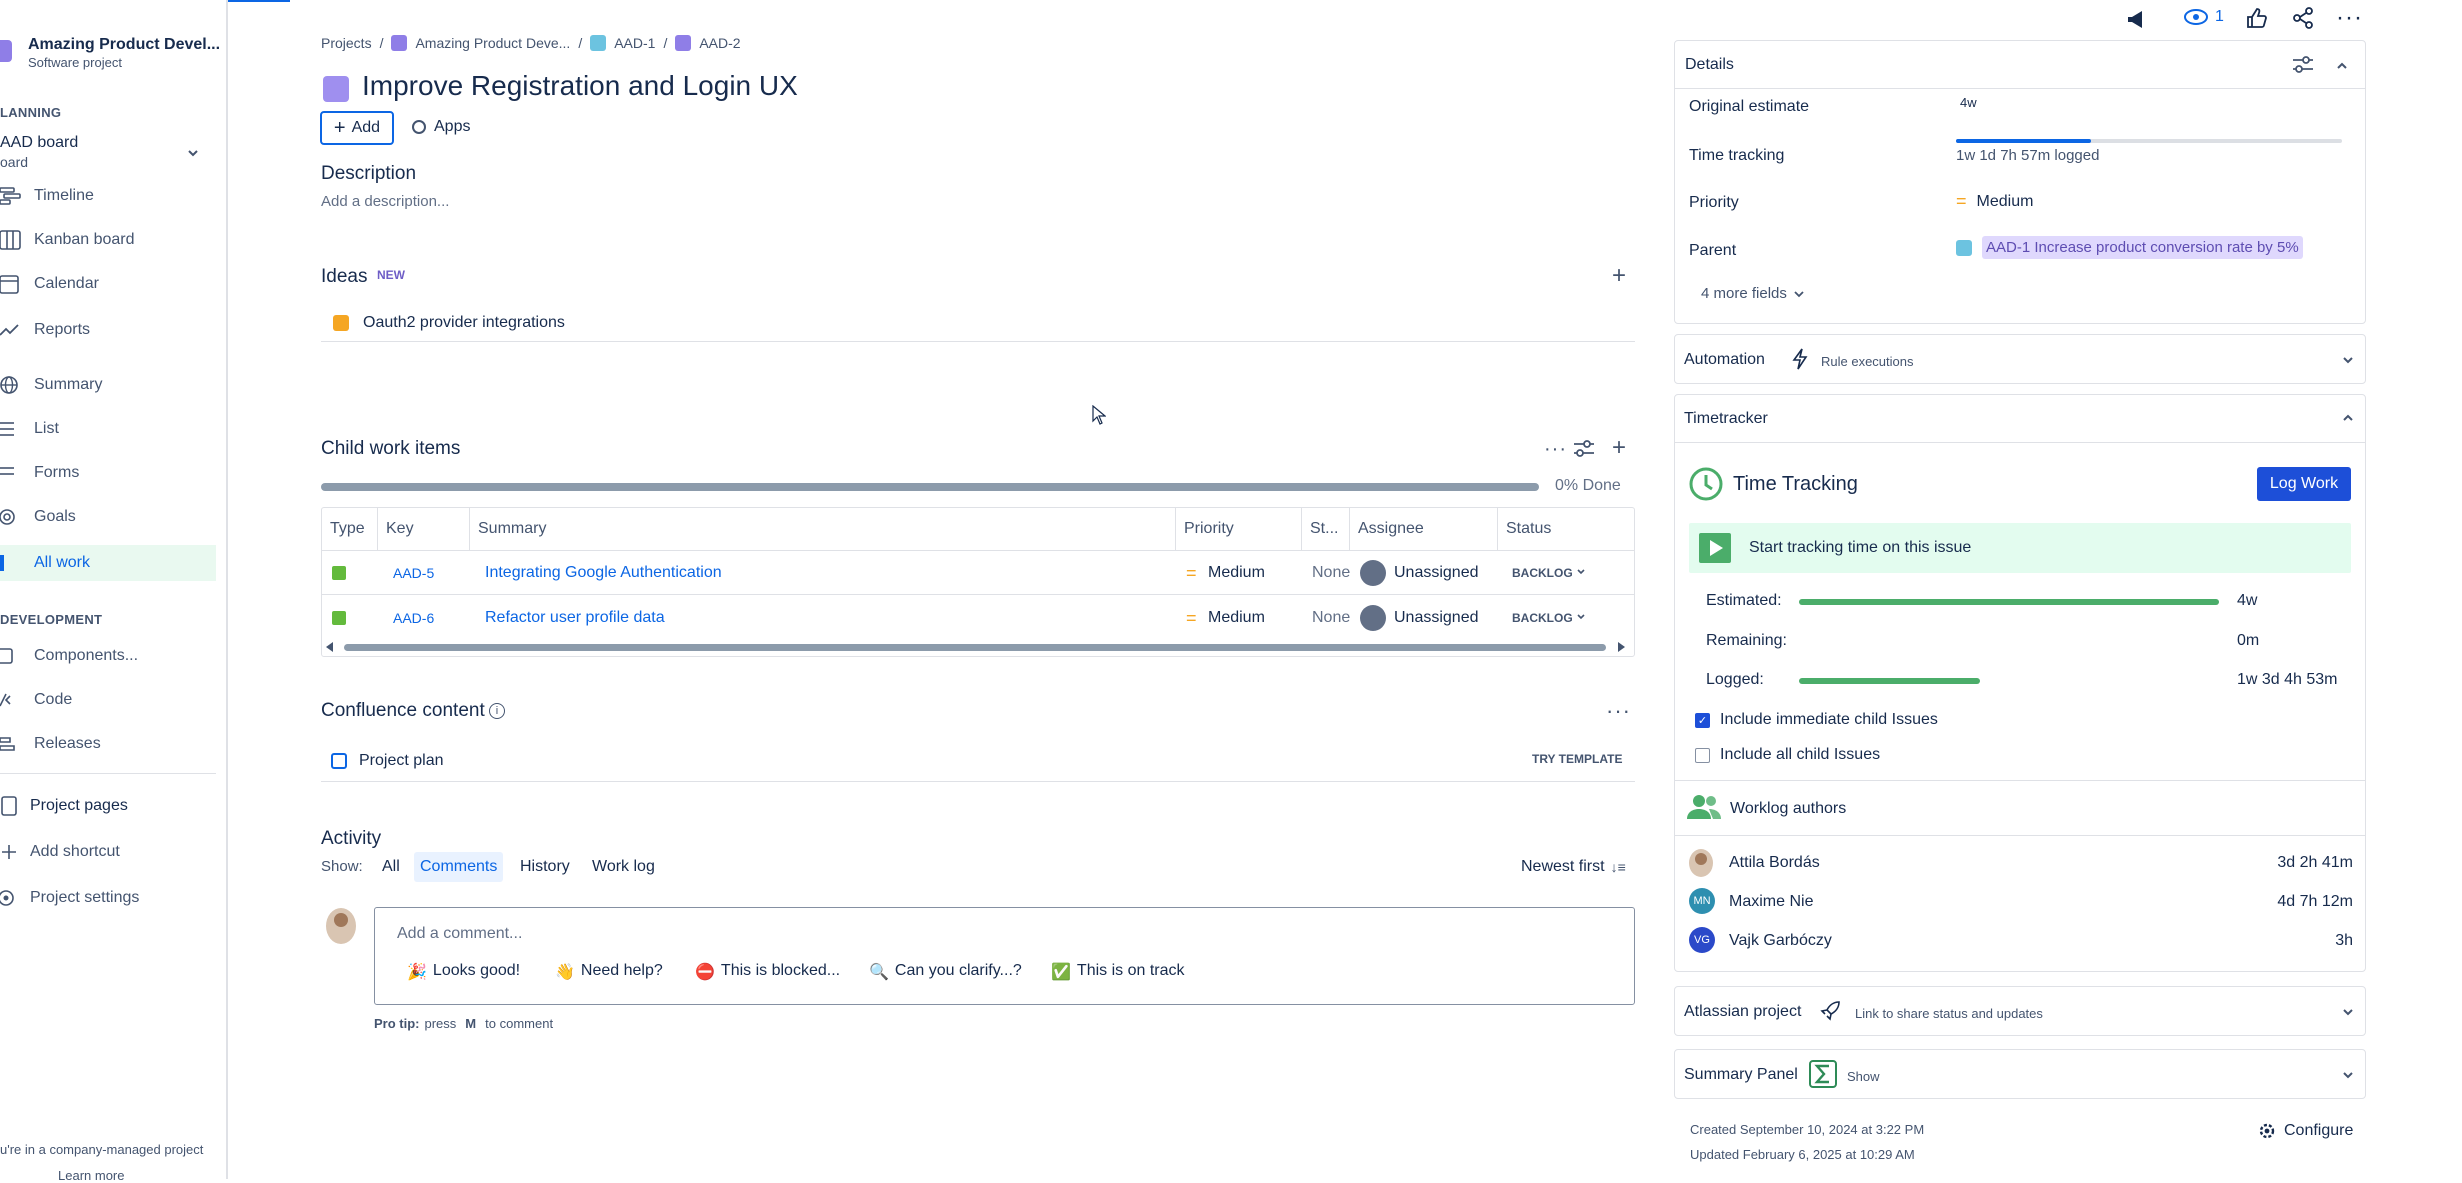 The image size is (2462, 1183). Describe the element at coordinates (108, 385) in the screenshot. I see `sidebar-item-summary: Summary` at that location.